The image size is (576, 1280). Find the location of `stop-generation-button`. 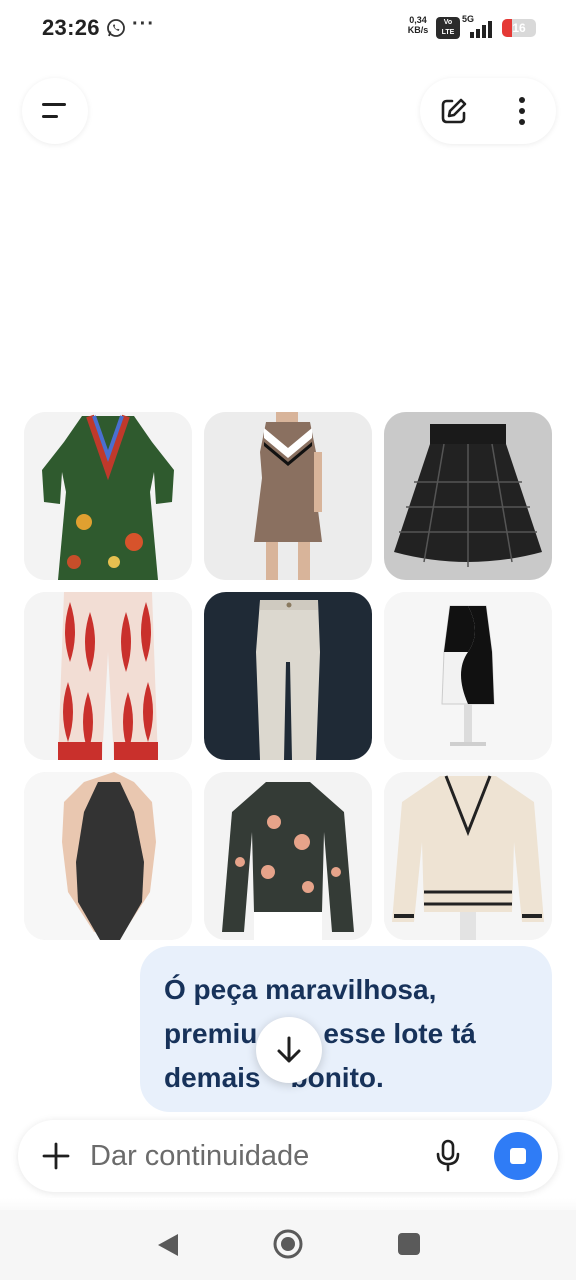

stop-generation-button is located at coordinates (518, 1156).